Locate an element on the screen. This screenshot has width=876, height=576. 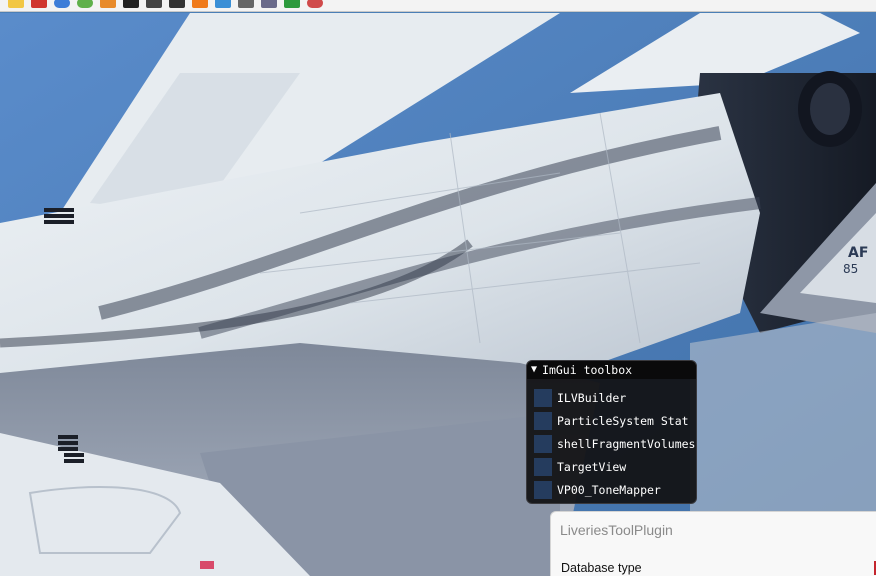
imgui-item-particlesystem-stat: ParticleSystem Stat is located at coordinates (611, 420).